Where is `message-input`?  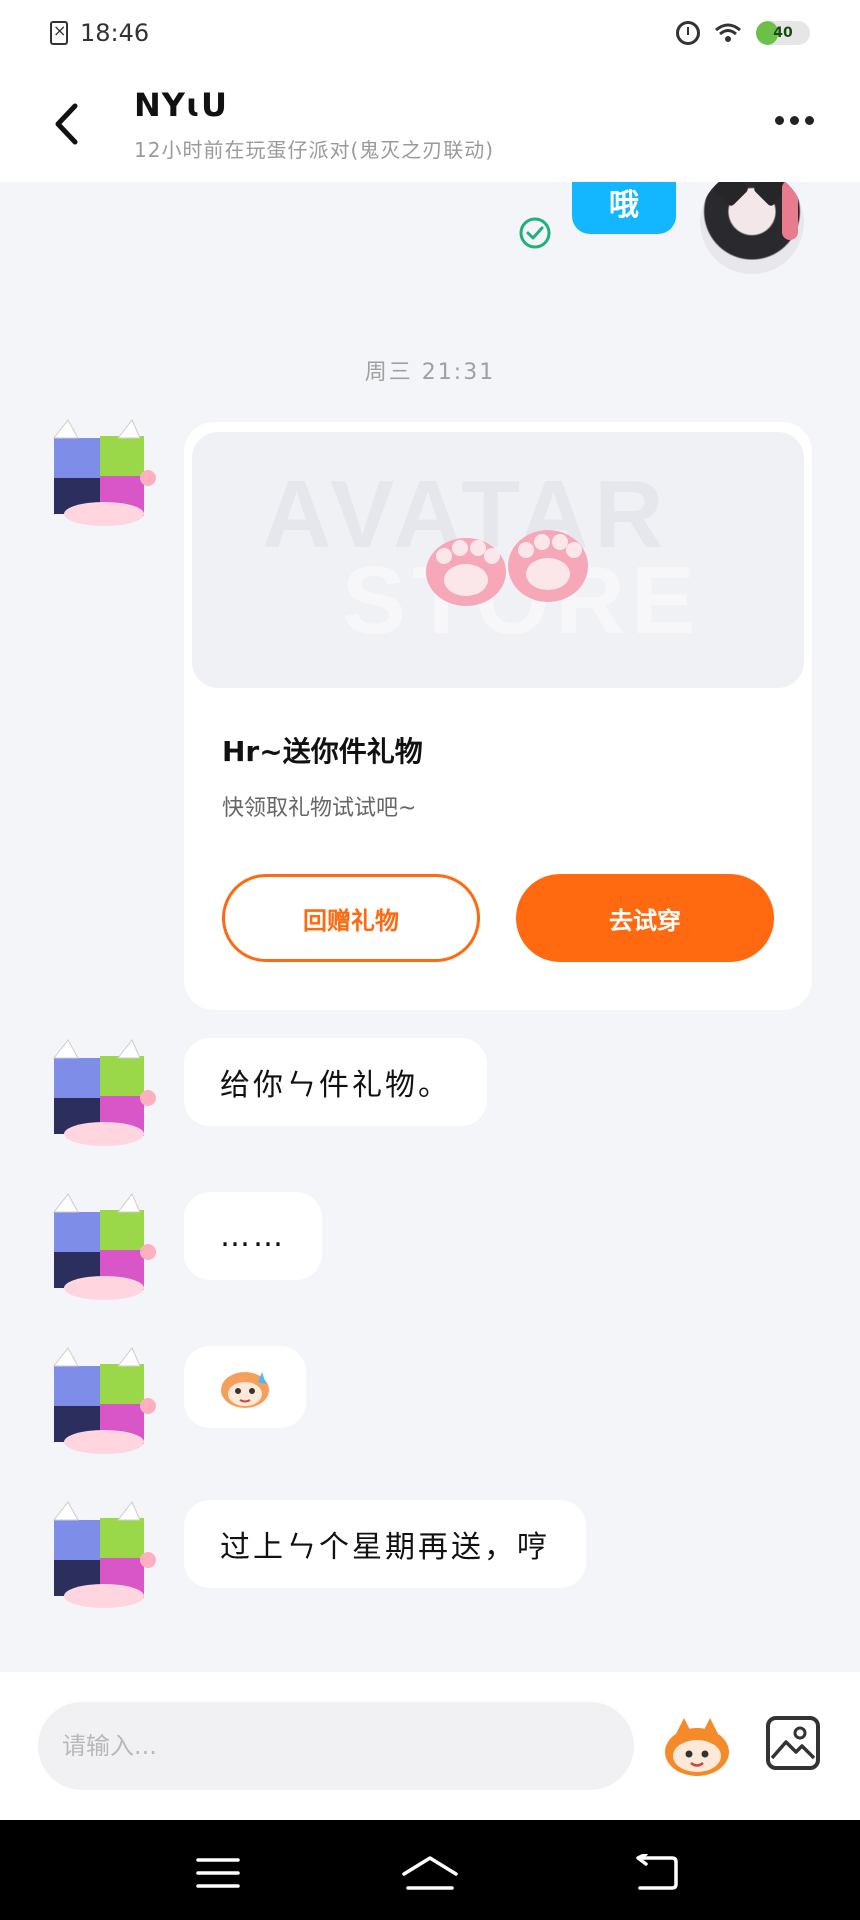 message-input is located at coordinates (336, 1746).